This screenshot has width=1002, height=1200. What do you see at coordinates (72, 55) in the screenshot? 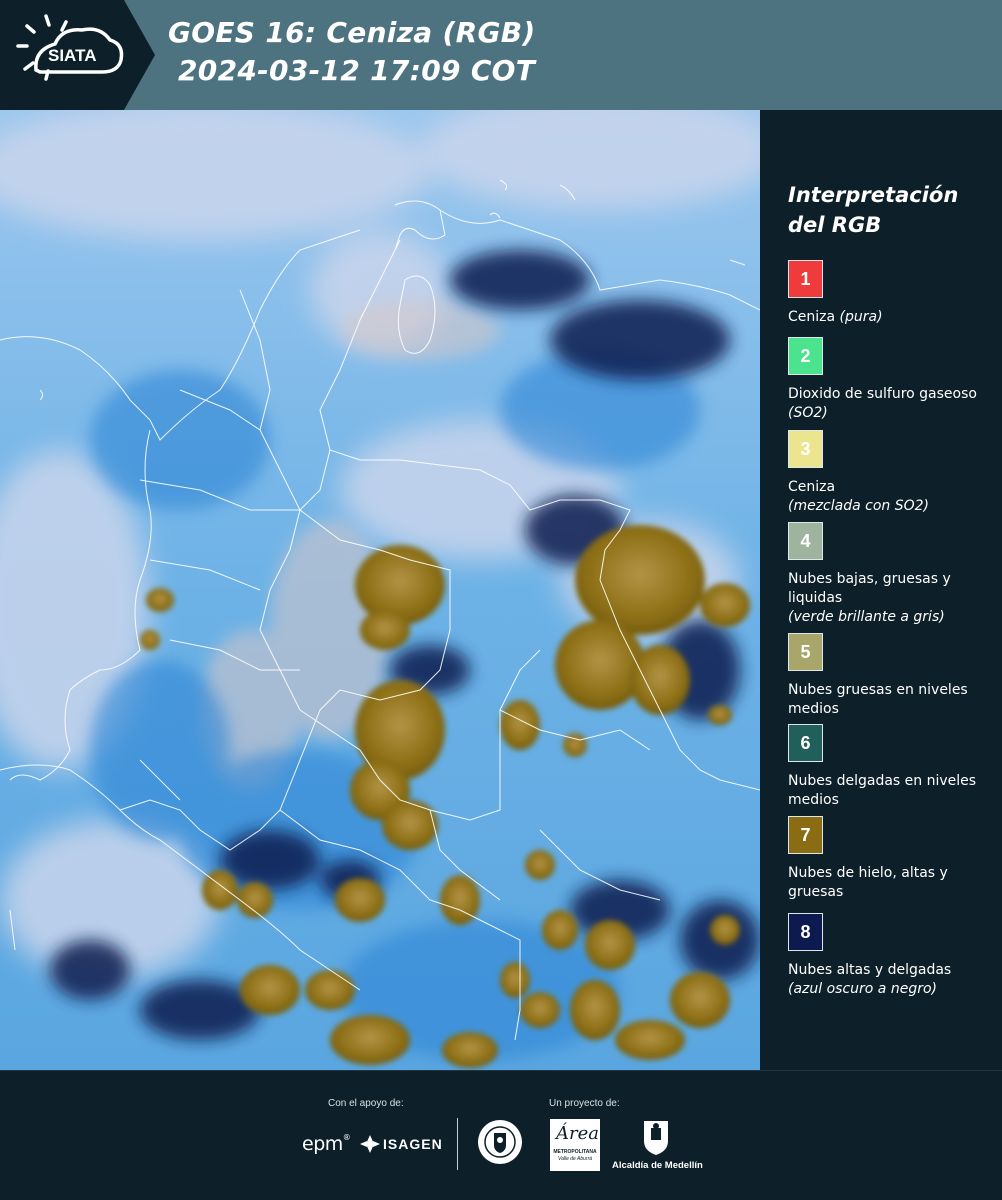
I see `logo-text: SIATA` at bounding box center [72, 55].